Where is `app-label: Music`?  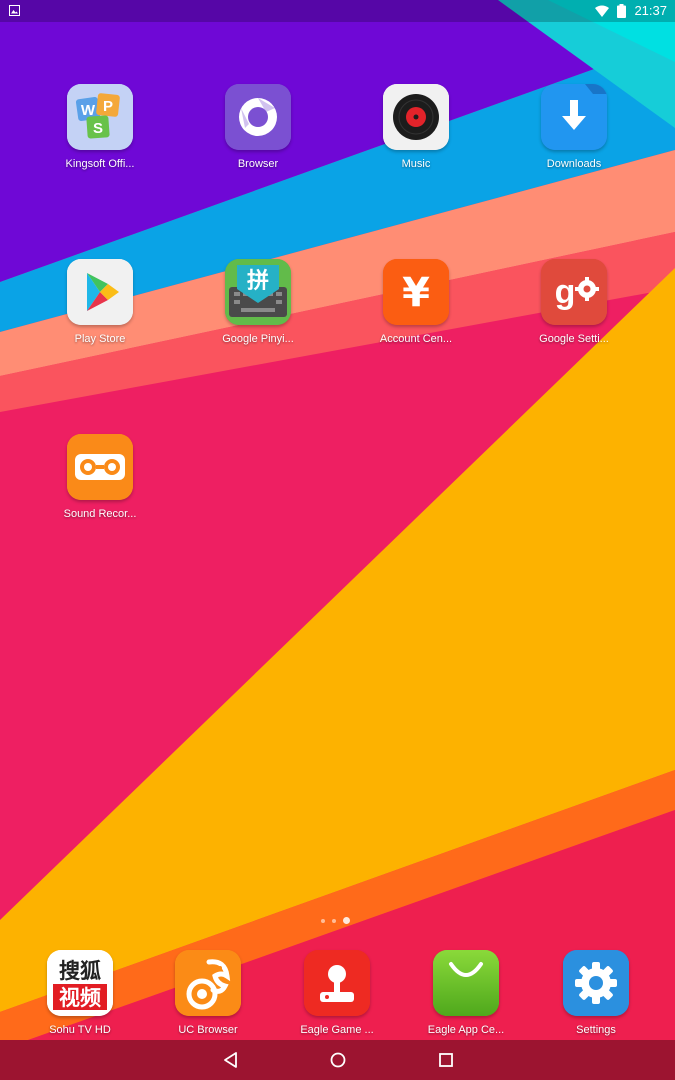
app-label: Music is located at coordinates (416, 164).